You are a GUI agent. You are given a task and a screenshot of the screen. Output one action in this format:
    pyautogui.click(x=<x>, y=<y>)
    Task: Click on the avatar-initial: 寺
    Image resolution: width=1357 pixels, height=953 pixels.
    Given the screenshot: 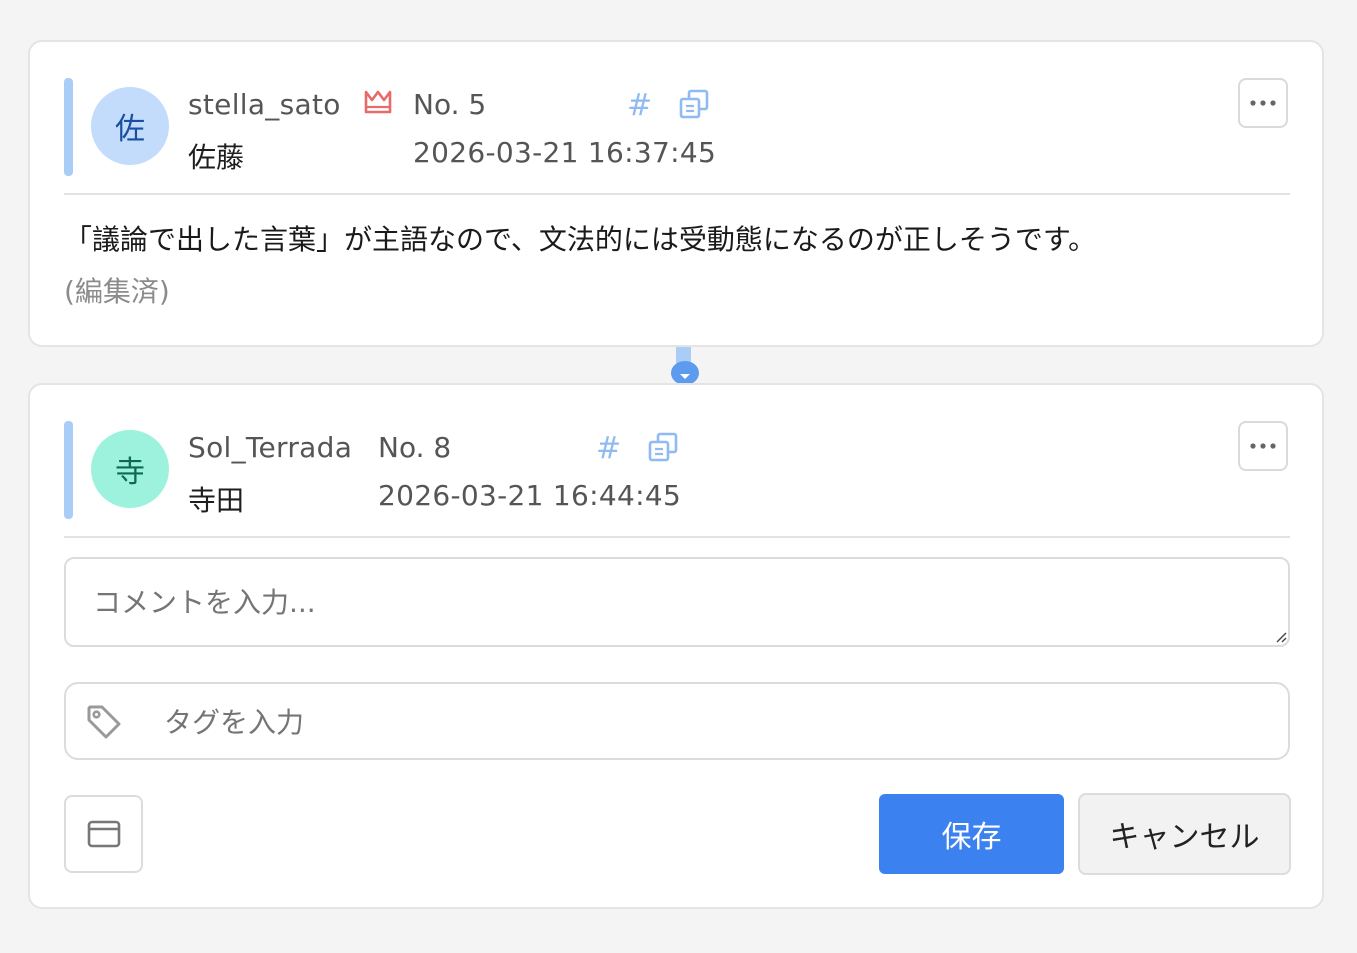 What is the action you would take?
    pyautogui.click(x=130, y=472)
    